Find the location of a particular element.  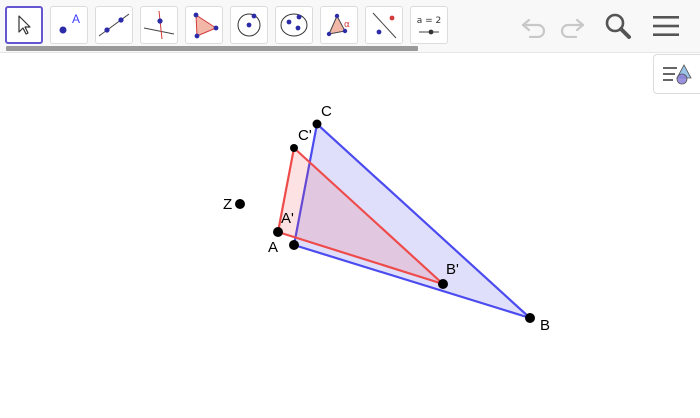

angle-icon: α is located at coordinates (338, 25).